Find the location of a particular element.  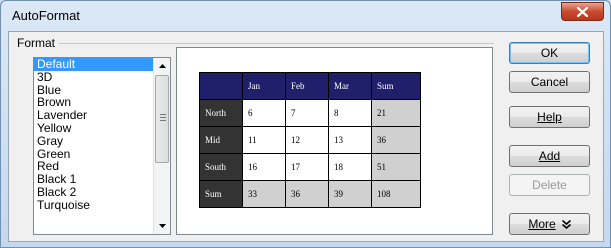

list-item: Gray is located at coordinates (94, 141).